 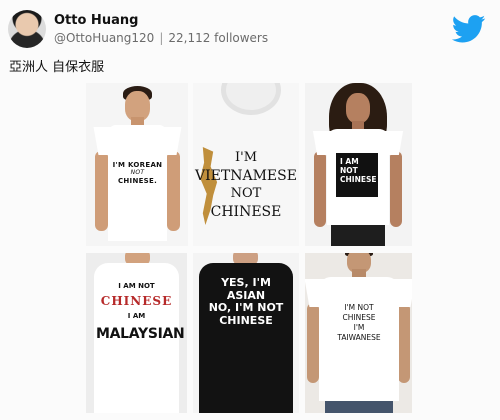 I want to click on shirt-slogan: I'M VIETNAMESE NOT CHINESE, so click(x=246, y=185).